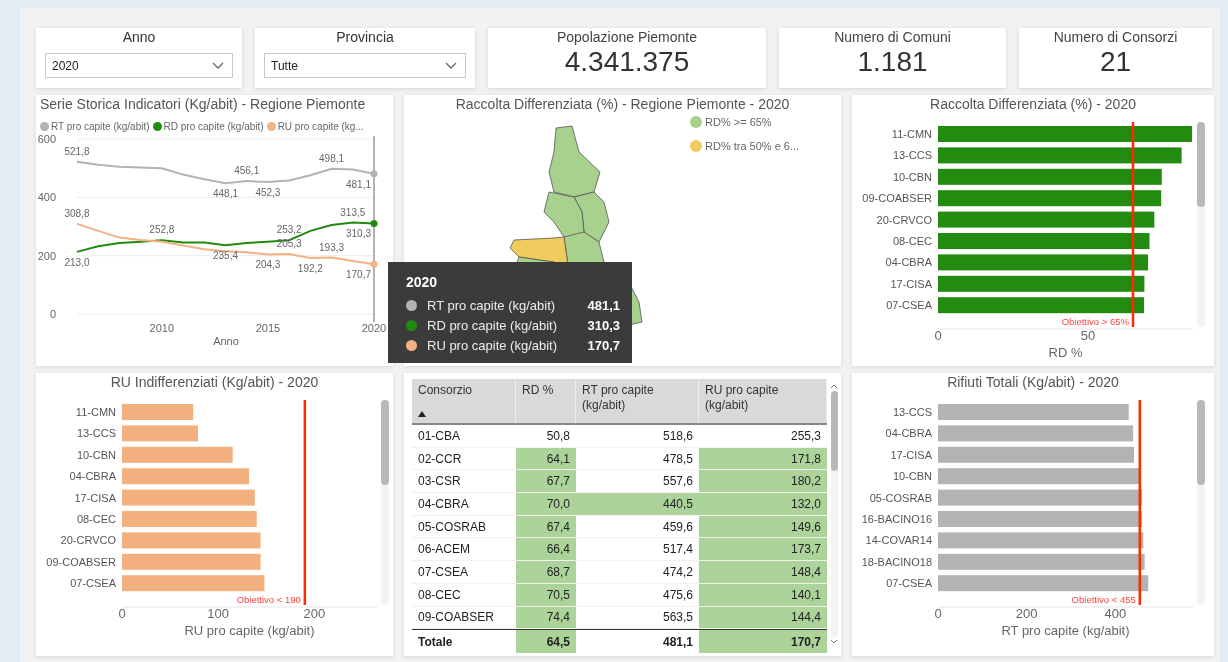 The height and width of the screenshot is (662, 1228). I want to click on table-cell-text: 518,6, so click(677, 436).